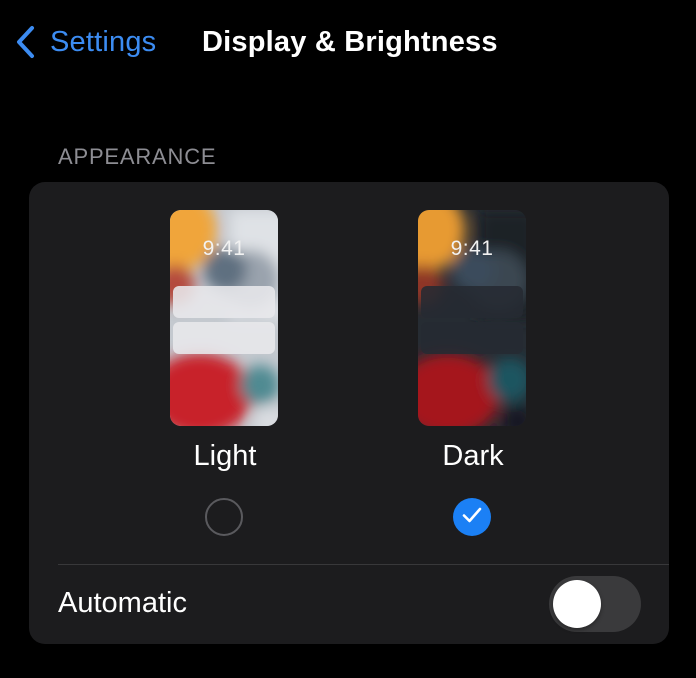 The image size is (696, 678). Describe the element at coordinates (26, 42) in the screenshot. I see `chevron-left-icon` at that location.